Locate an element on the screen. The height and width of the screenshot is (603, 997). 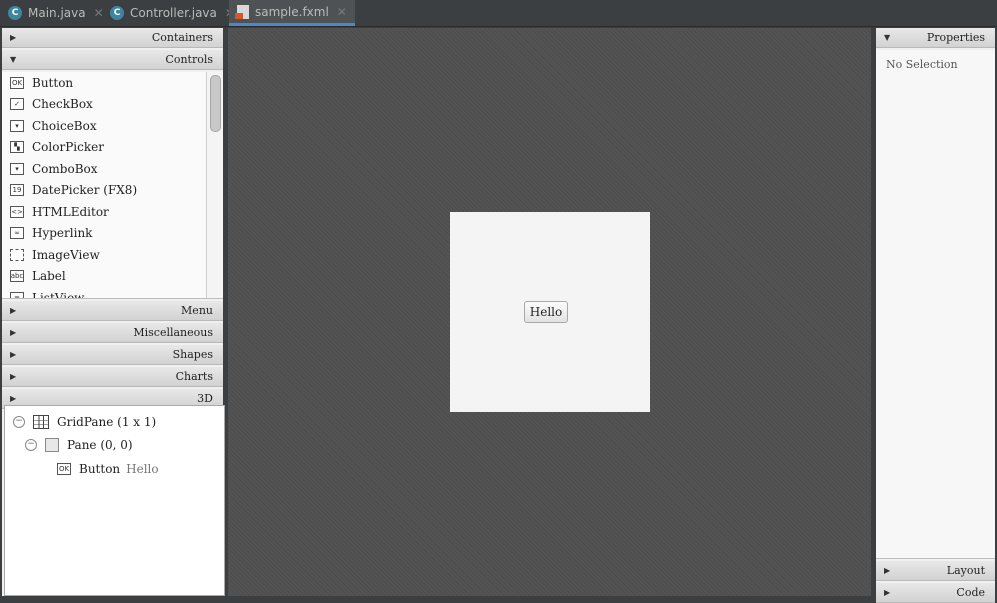
item-label: Hyperlink is located at coordinates (62, 233).